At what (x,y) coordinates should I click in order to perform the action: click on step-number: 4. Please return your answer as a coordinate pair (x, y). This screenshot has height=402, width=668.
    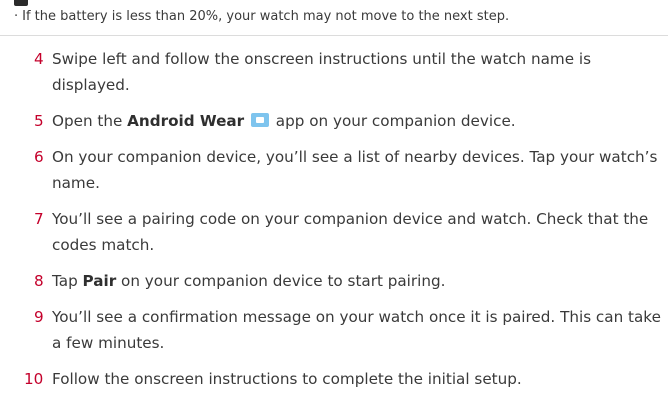
    Looking at the image, I should click on (39, 59).